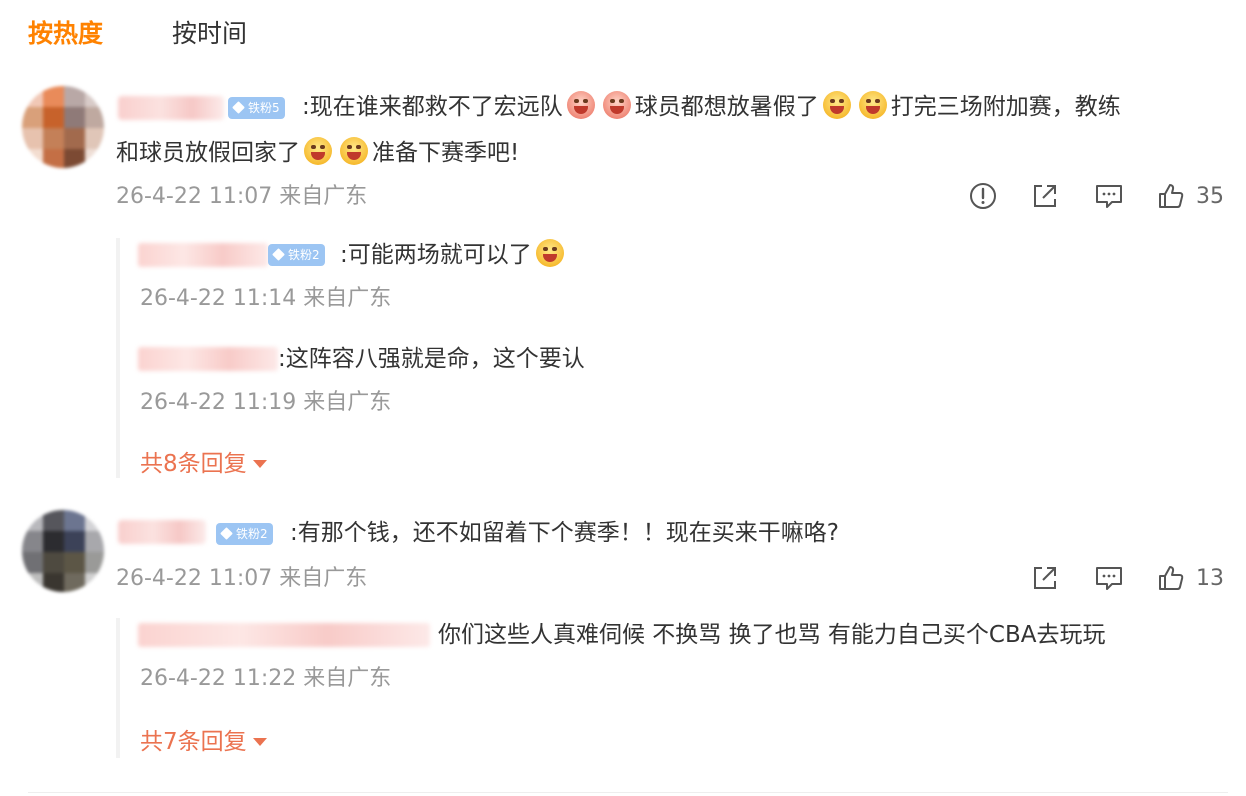 This screenshot has height=796, width=1246. I want to click on like-button: 13, so click(1190, 578).